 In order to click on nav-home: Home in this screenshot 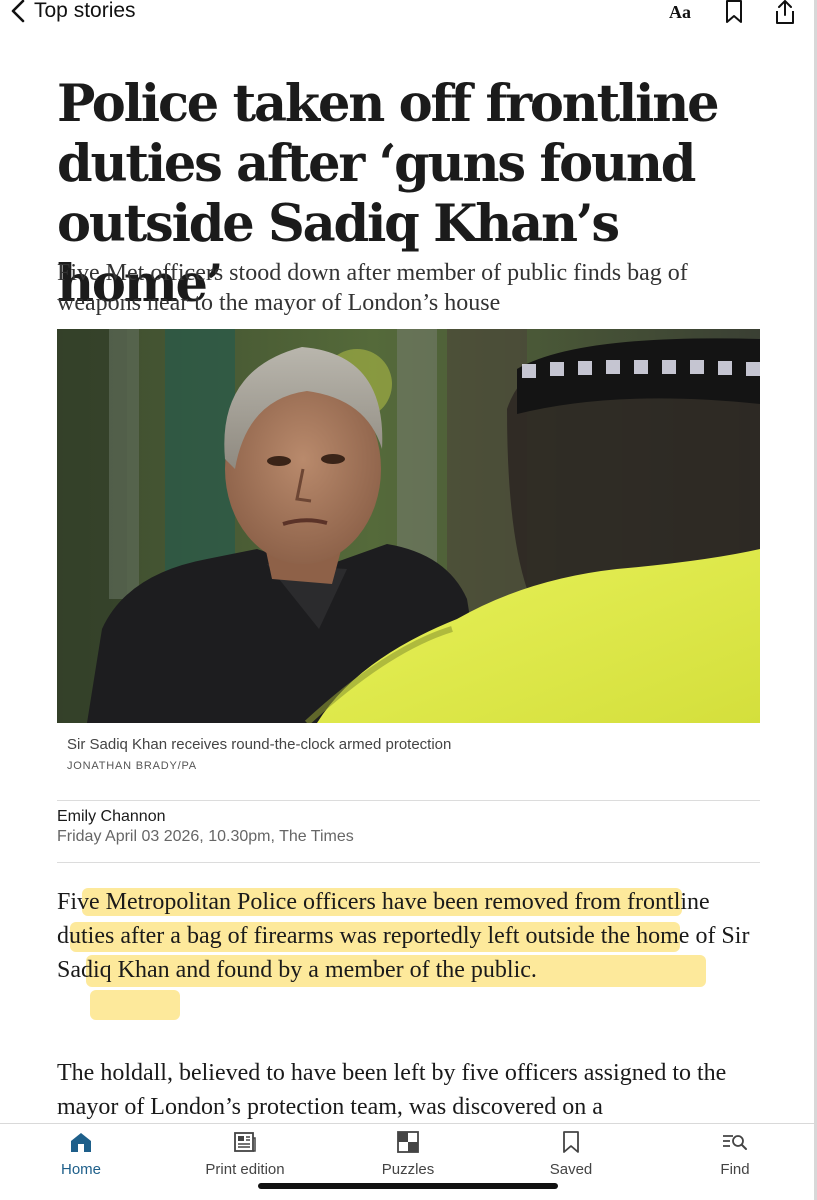, I will do `click(81, 1154)`.